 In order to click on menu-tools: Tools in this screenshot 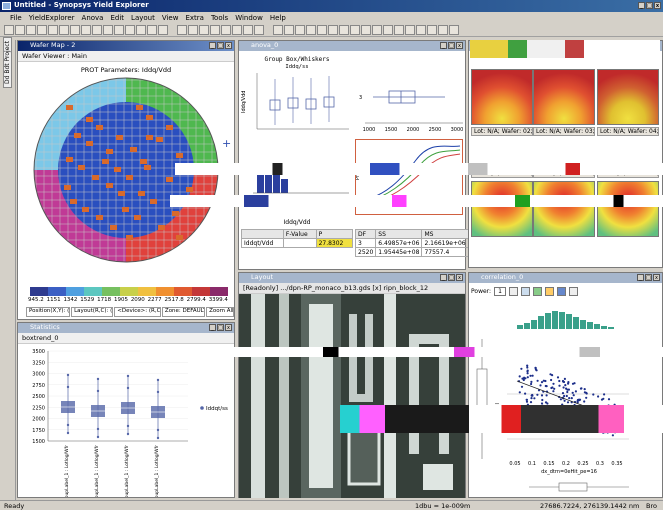, I will do `click(219, 18)`.